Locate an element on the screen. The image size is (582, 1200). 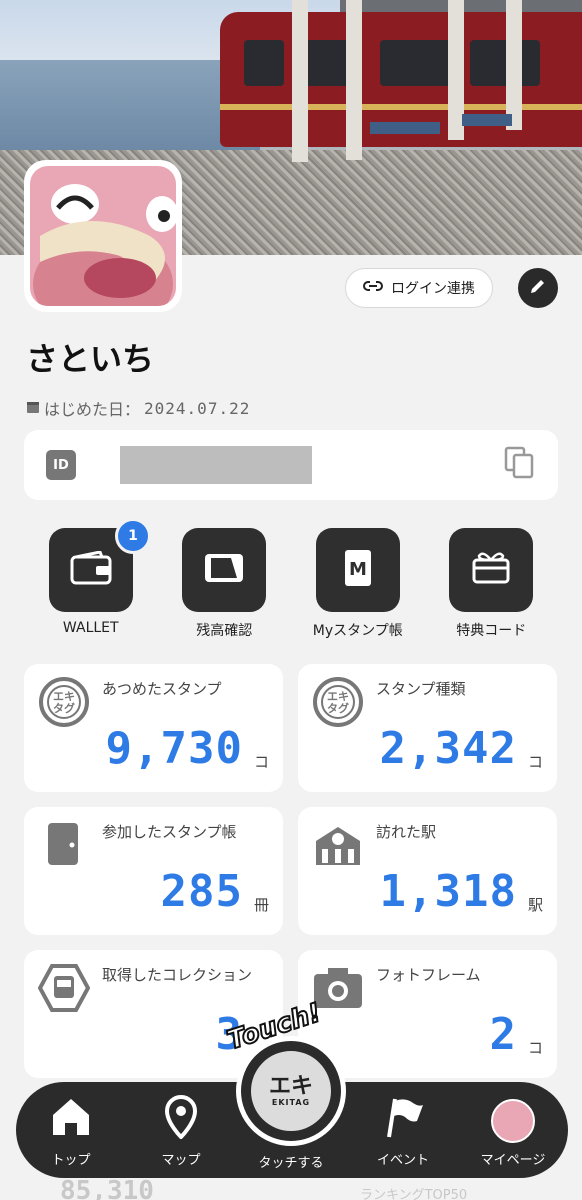
card-icon is located at coordinates (224, 570).